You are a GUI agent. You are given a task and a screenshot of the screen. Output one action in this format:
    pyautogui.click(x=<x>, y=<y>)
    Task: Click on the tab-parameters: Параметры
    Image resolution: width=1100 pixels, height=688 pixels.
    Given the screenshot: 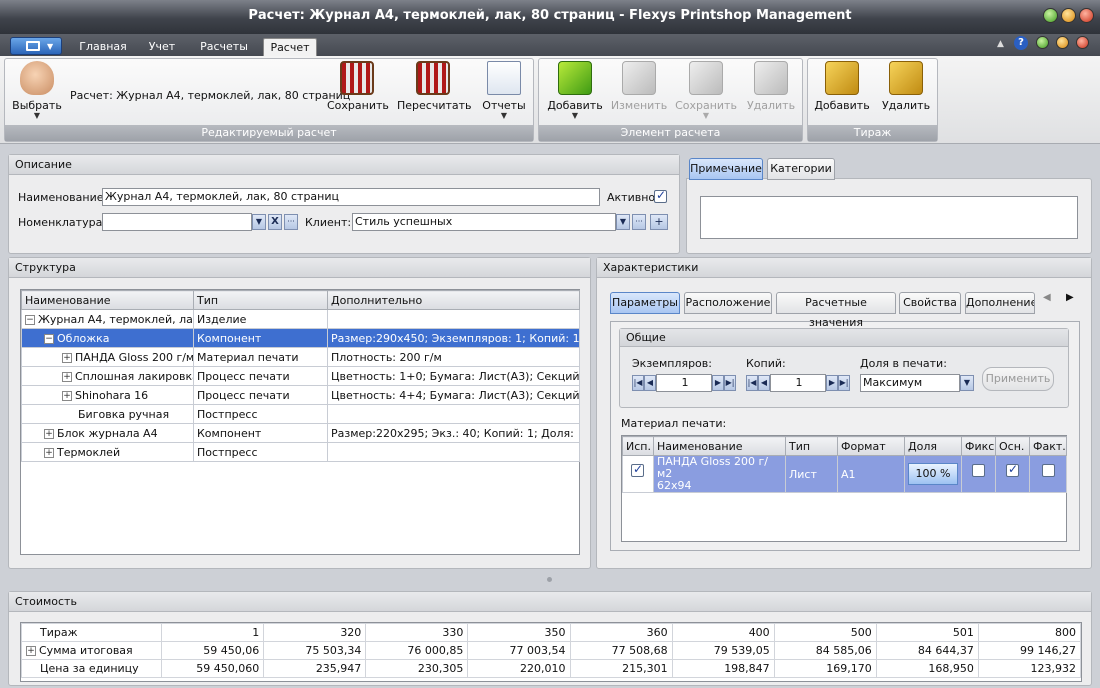 What is the action you would take?
    pyautogui.click(x=645, y=303)
    